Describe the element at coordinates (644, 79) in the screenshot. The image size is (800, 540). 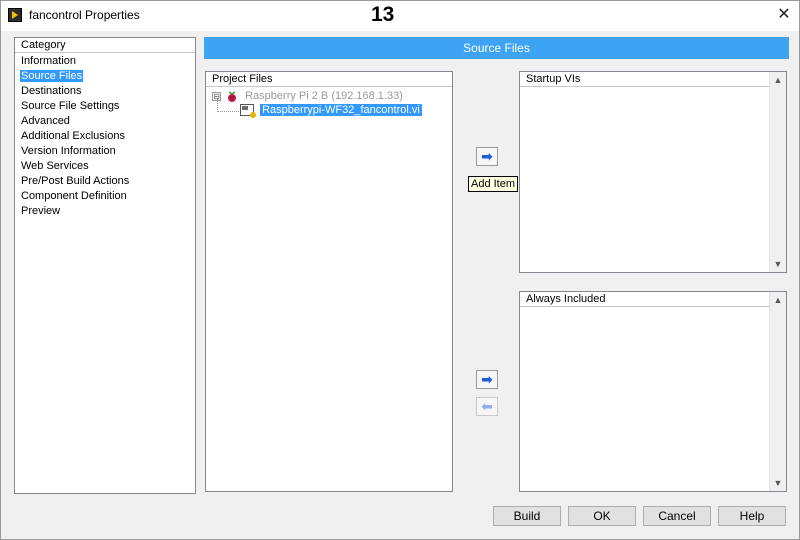
I see `startup-vis-header: Startup VIs` at that location.